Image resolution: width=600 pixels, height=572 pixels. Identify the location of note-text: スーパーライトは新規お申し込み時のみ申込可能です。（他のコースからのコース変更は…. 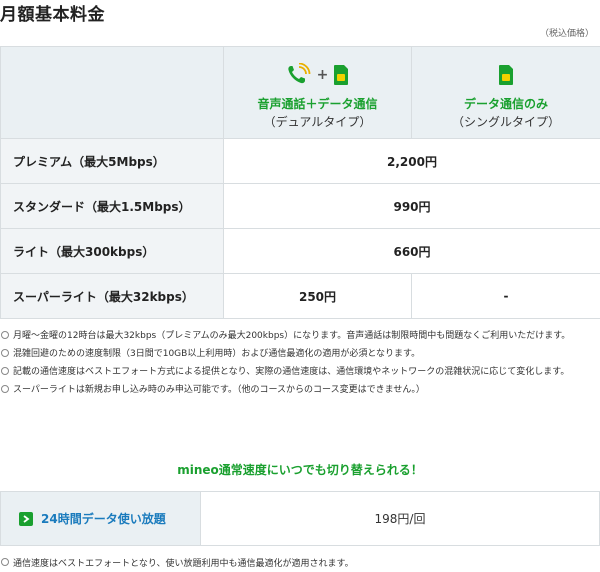
(219, 390).